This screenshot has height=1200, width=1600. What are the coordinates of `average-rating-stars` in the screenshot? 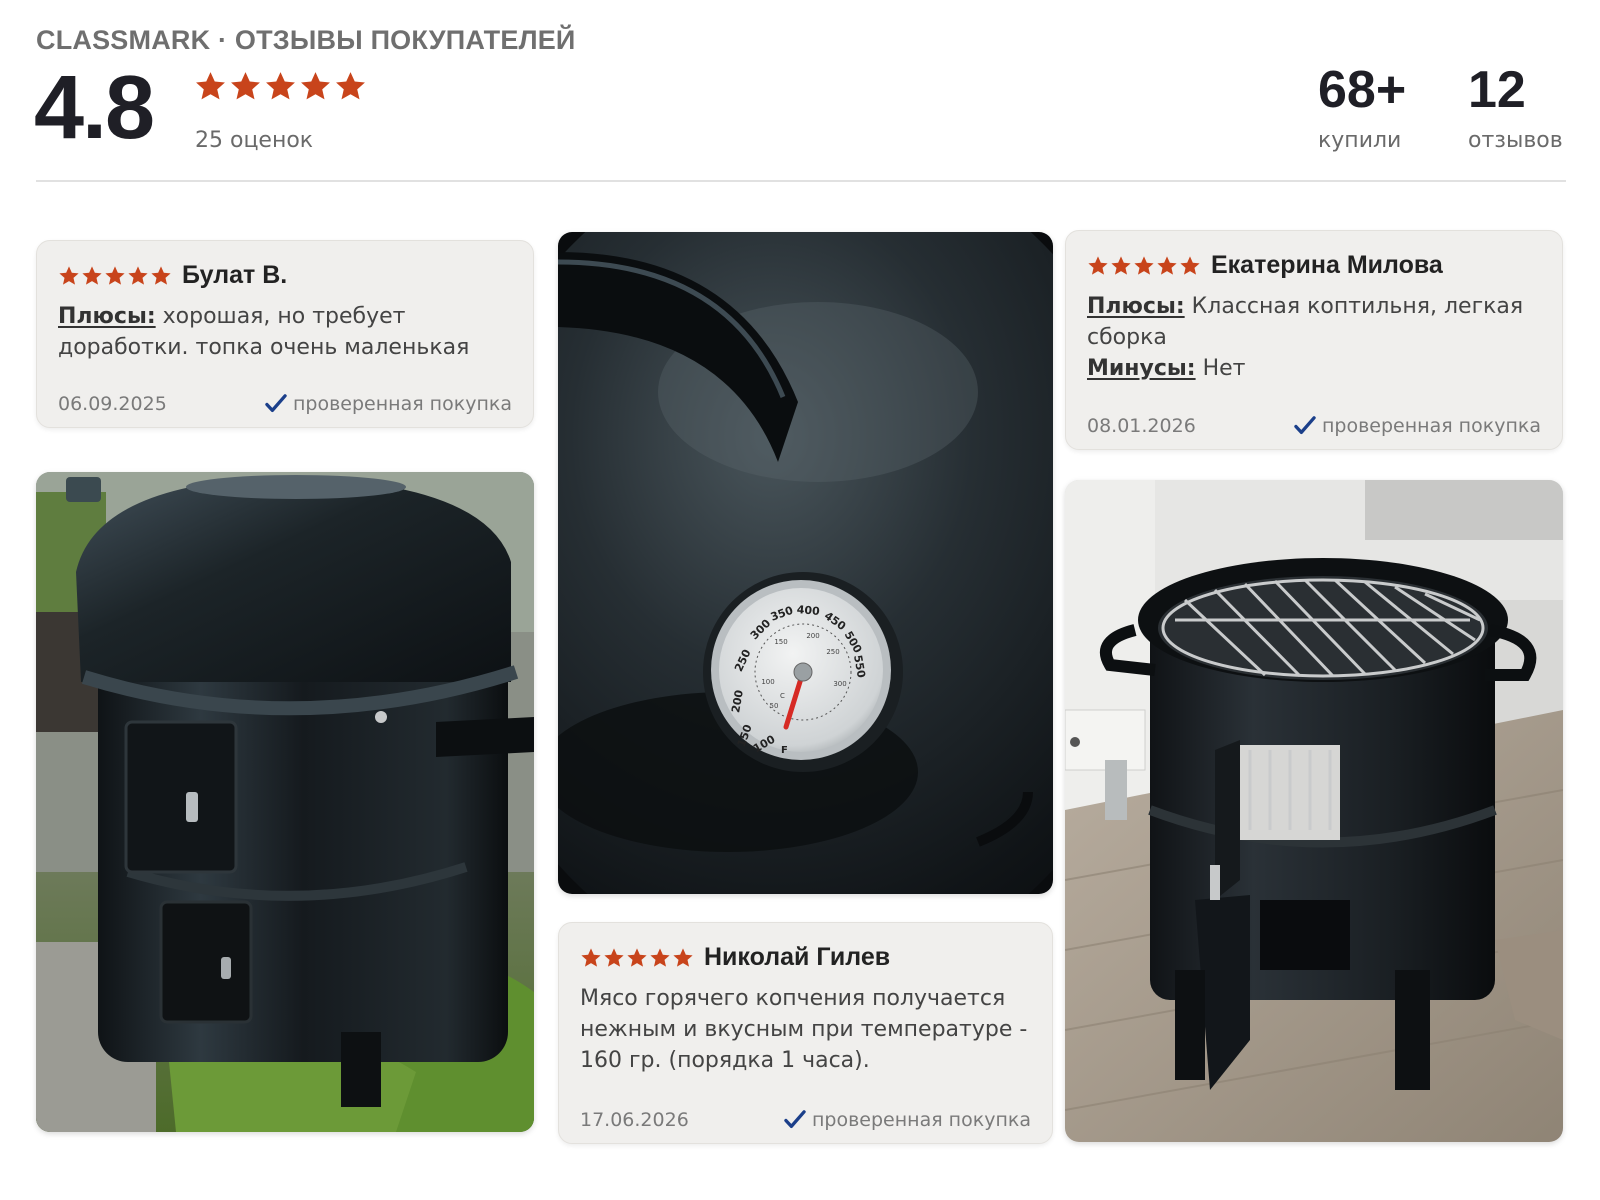 It's located at (280, 86).